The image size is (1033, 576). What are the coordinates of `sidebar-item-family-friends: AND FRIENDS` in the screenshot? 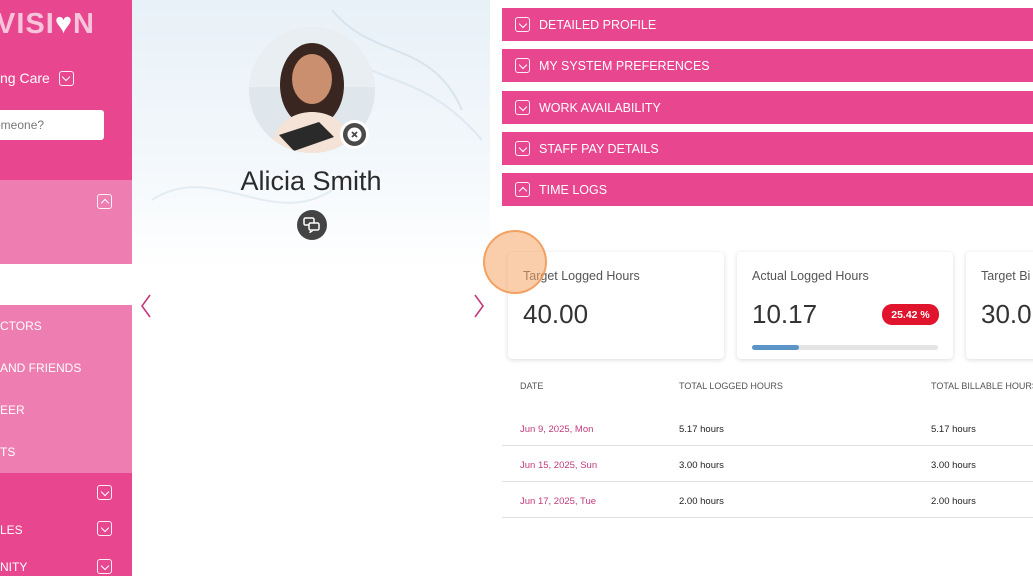 It's located at (40, 368).